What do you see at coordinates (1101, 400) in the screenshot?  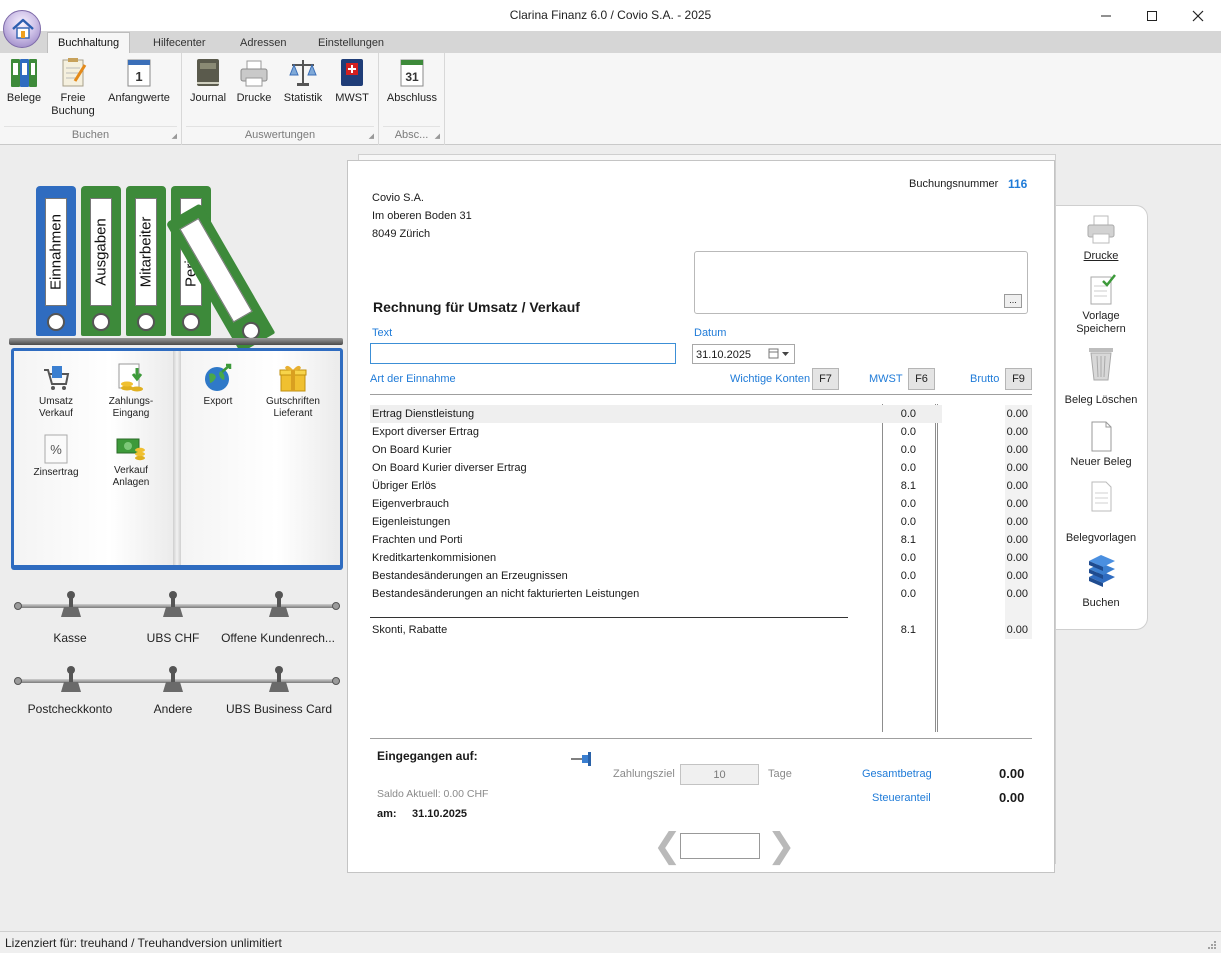 I see `beleg-loeschen-label: Beleg Löschen` at bounding box center [1101, 400].